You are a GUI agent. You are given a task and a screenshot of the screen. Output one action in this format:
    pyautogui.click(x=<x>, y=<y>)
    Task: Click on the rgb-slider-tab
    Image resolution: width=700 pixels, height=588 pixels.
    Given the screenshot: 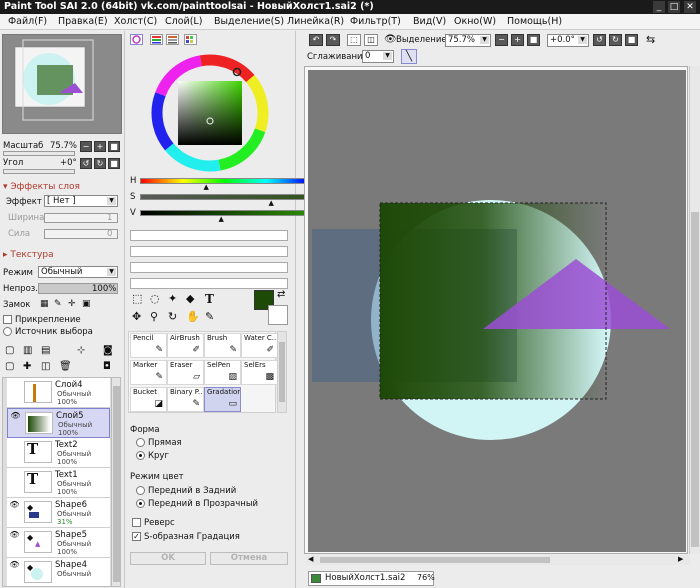 What is the action you would take?
    pyautogui.click(x=156, y=39)
    